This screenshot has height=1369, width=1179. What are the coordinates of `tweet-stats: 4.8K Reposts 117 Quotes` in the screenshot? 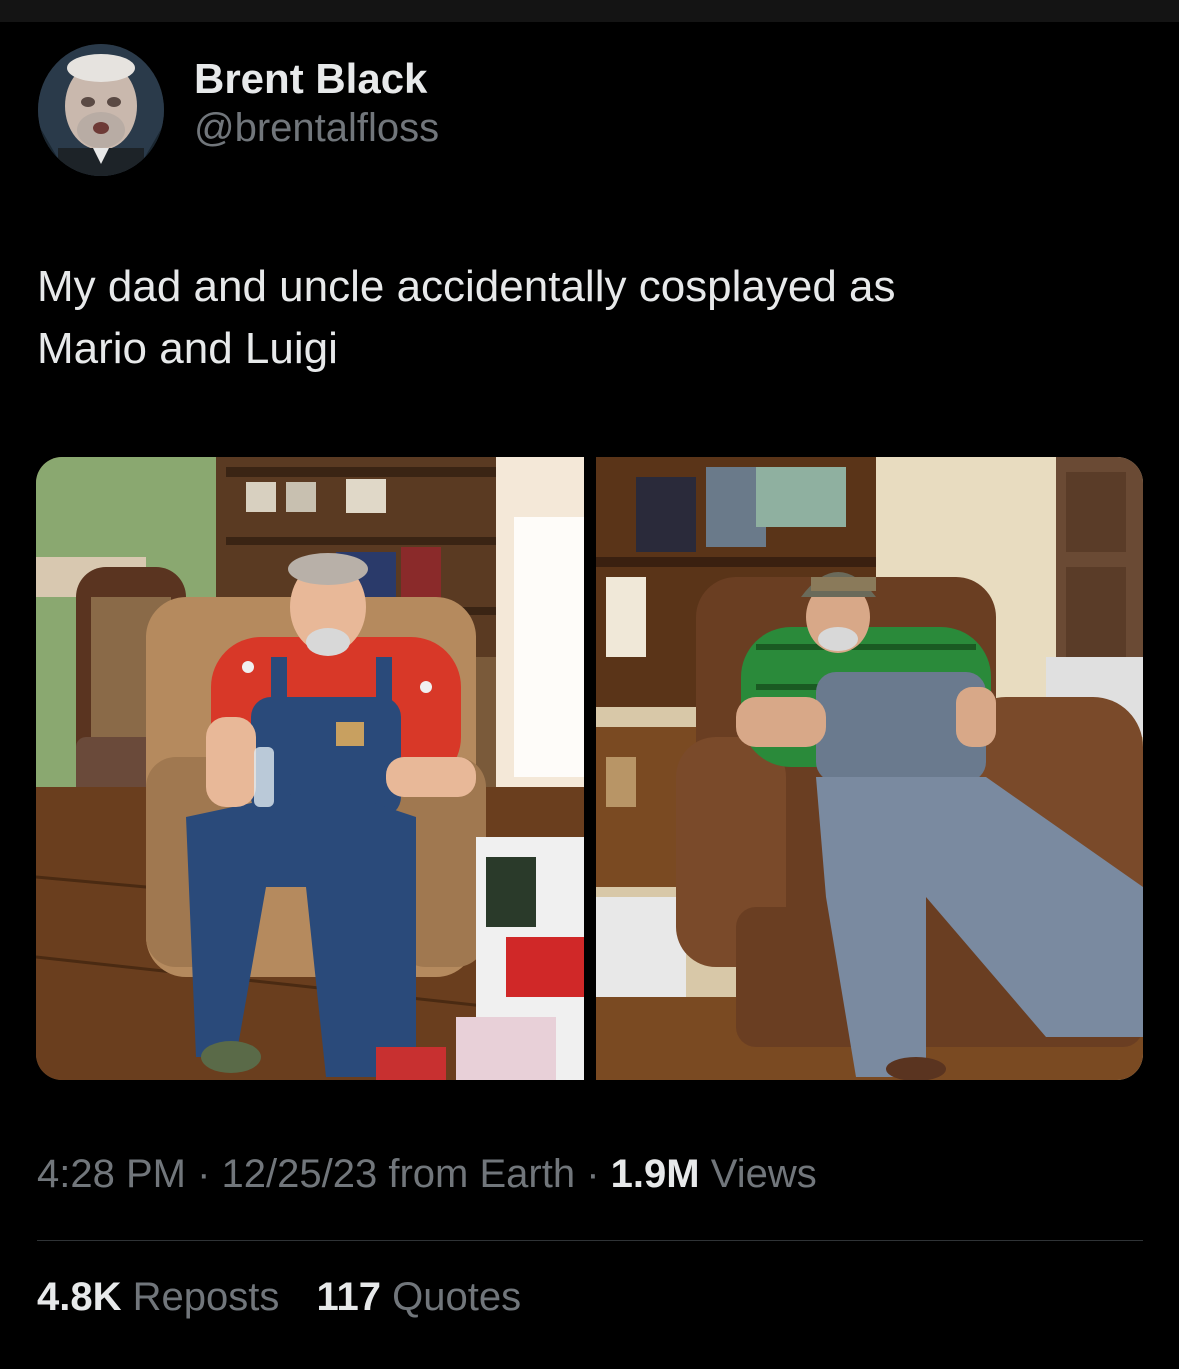 It's located at (279, 1297).